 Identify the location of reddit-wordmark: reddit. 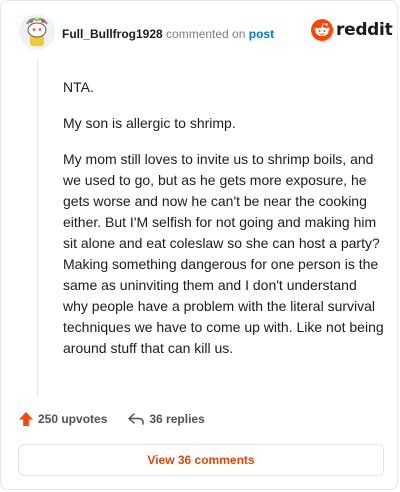
(364, 30).